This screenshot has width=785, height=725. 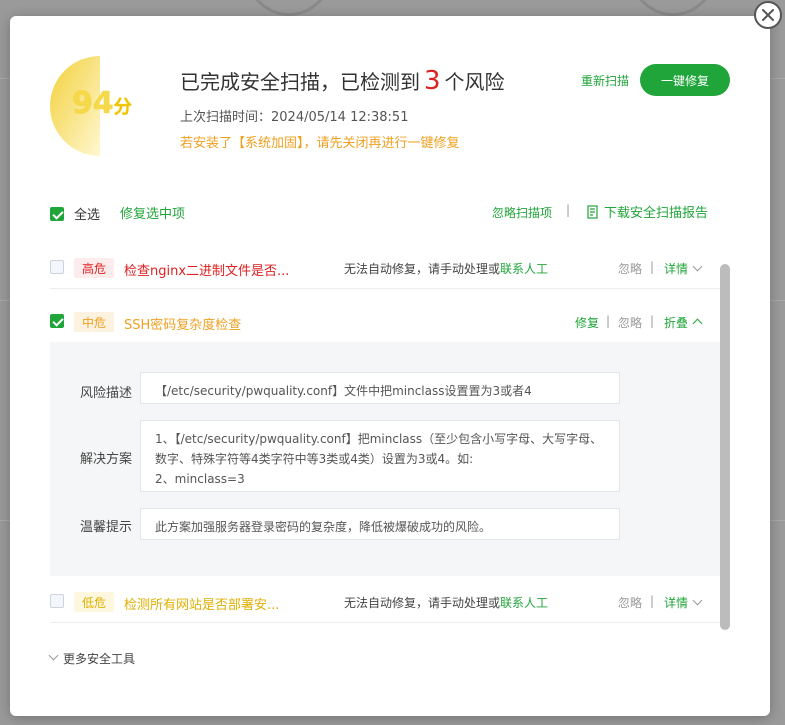 What do you see at coordinates (94, 322) in the screenshot?
I see `level-badge: 中危` at bounding box center [94, 322].